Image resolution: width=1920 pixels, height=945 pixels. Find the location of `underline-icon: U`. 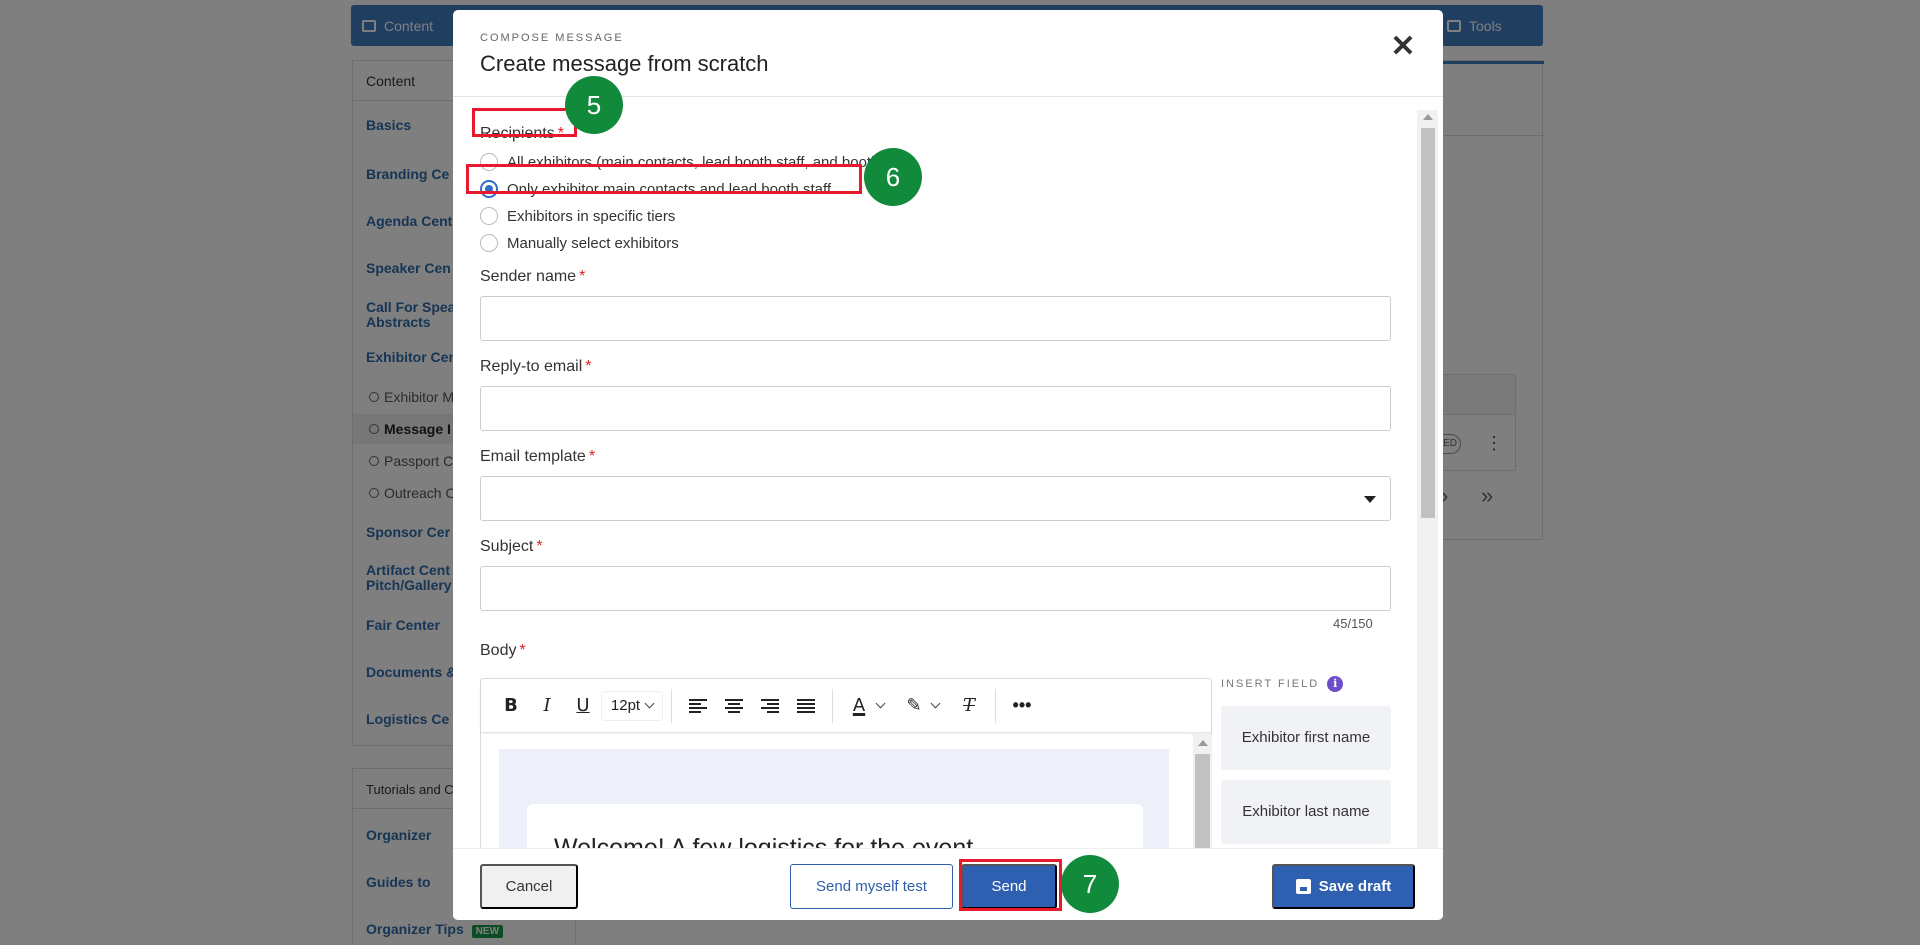

underline-icon: U is located at coordinates (583, 706).